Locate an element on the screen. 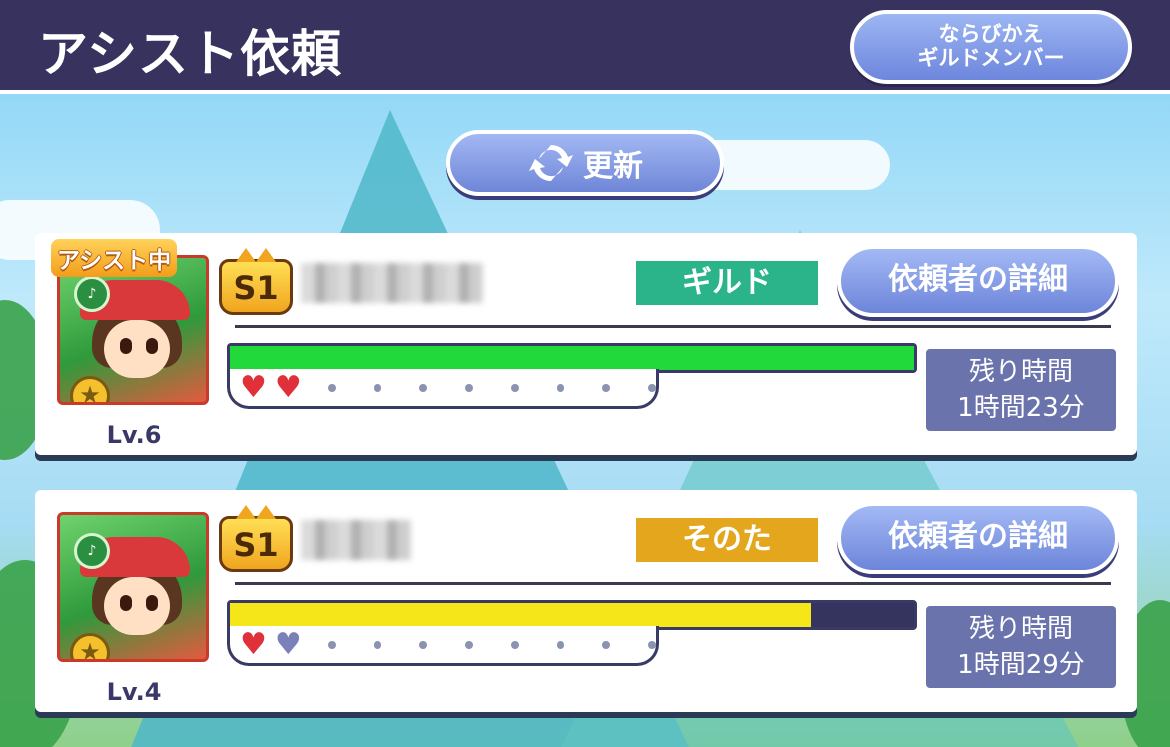 The height and width of the screenshot is (747, 1170). assisting-badge: アシスト中 is located at coordinates (114, 258).